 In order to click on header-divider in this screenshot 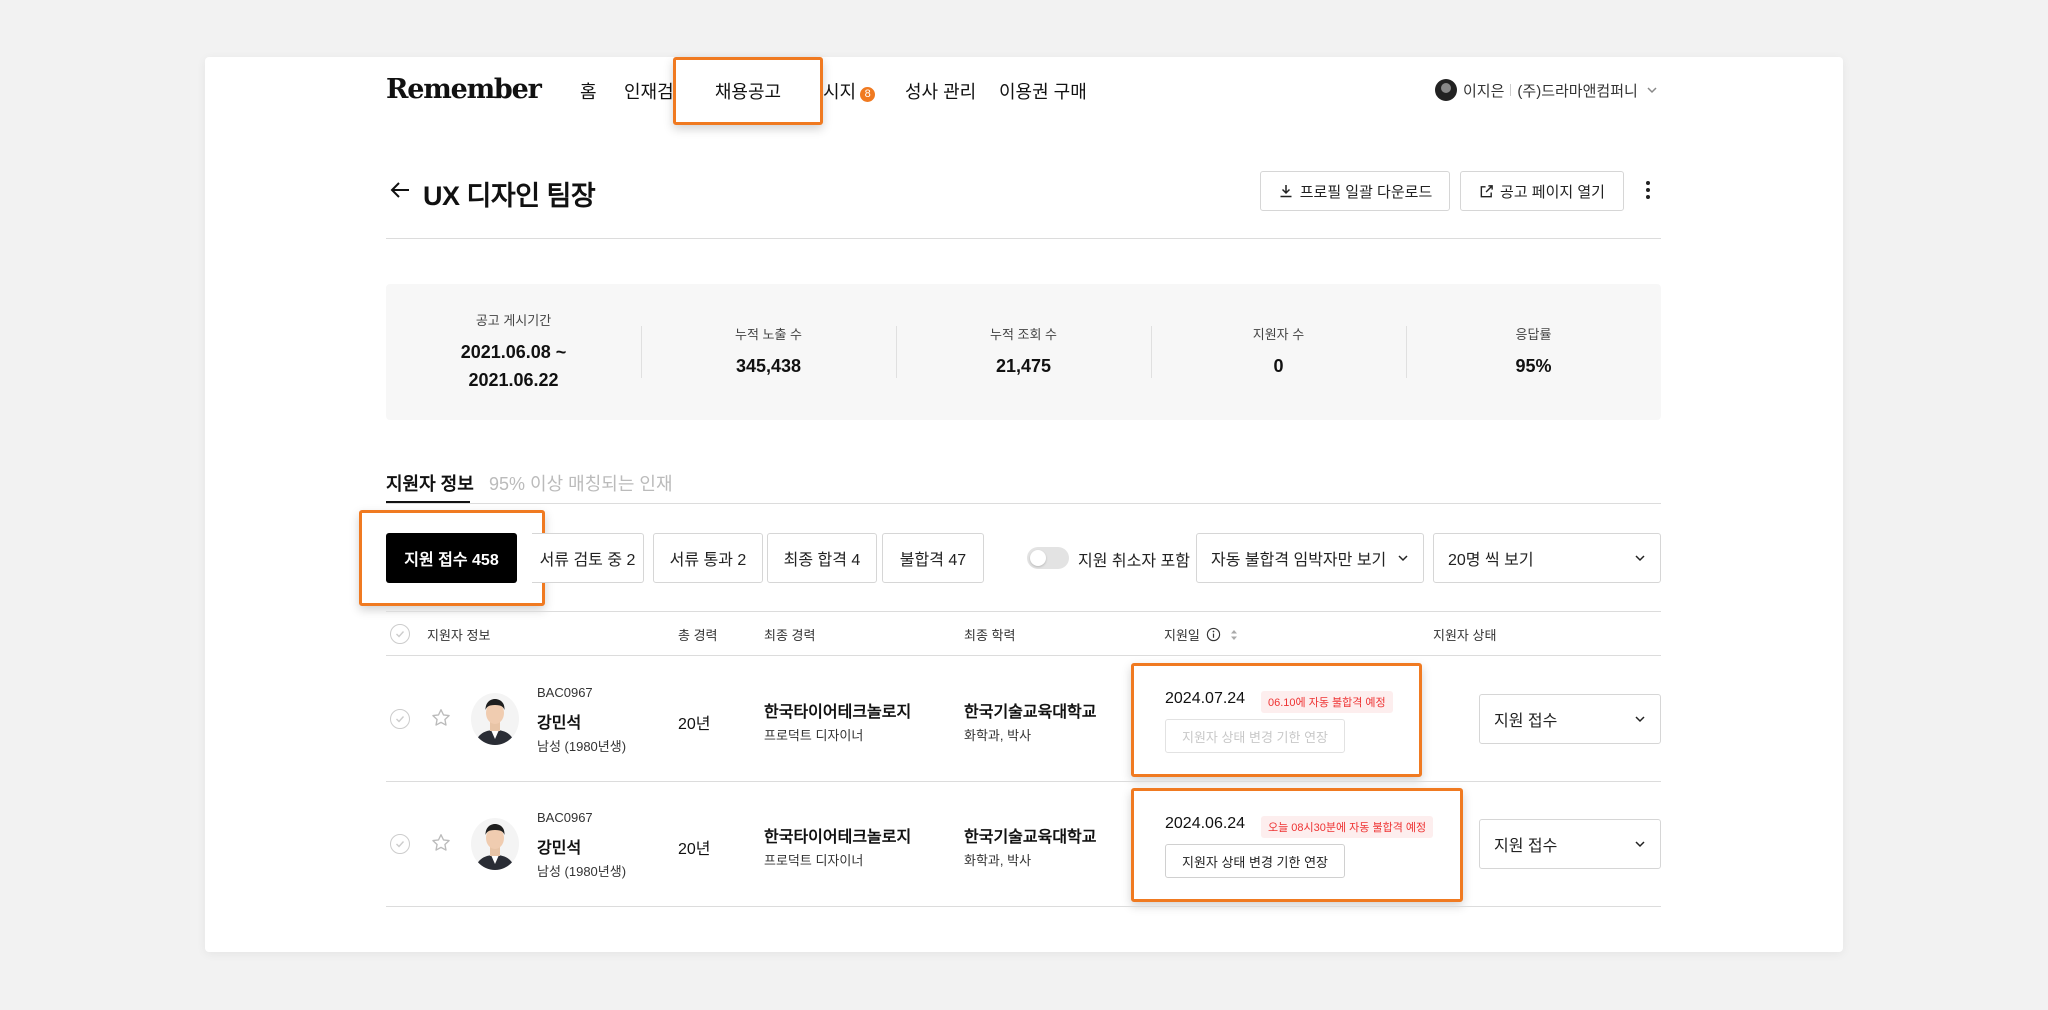, I will do `click(1023, 238)`.